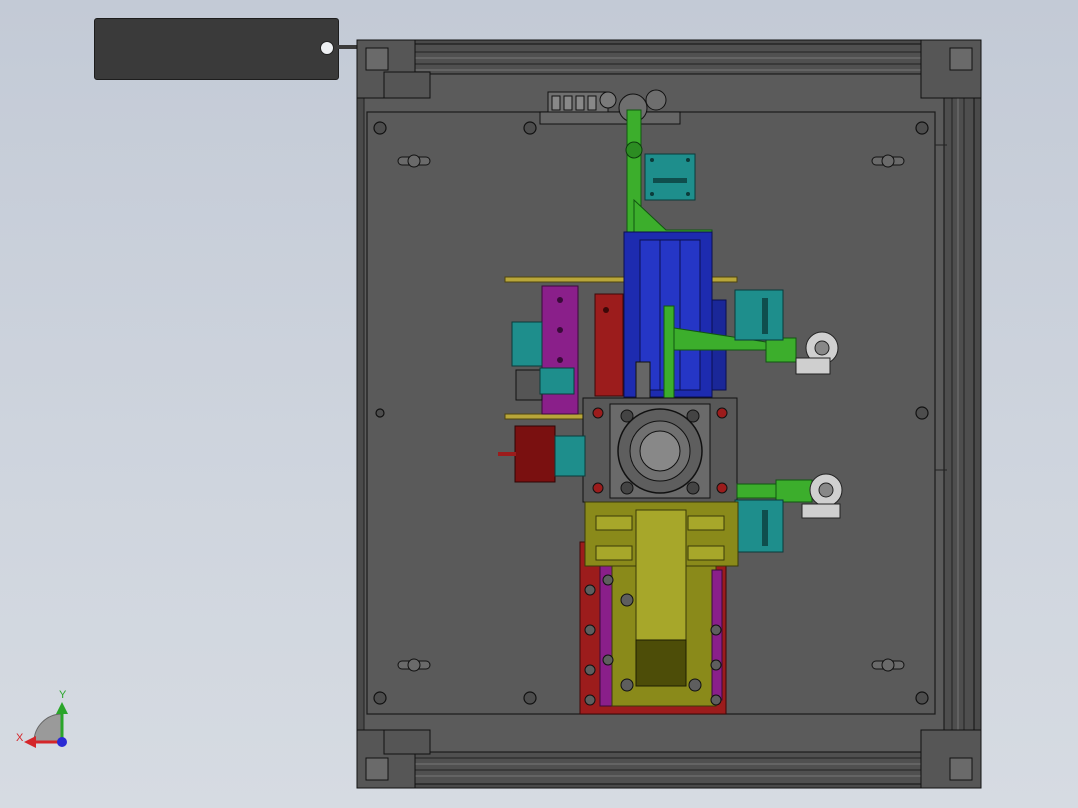  What do you see at coordinates (759, 315) in the screenshot?
I see `teal-block-right-top` at bounding box center [759, 315].